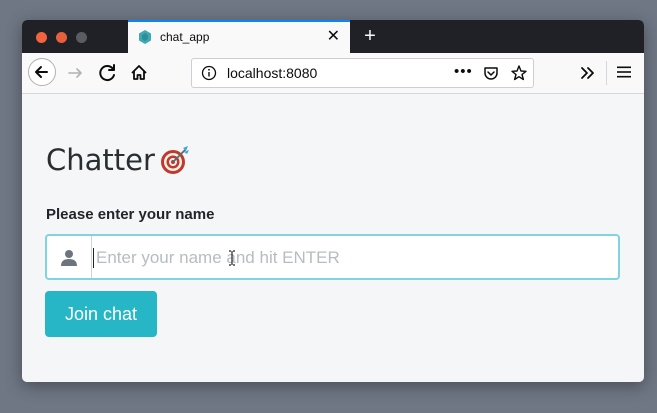  Describe the element at coordinates (463, 71) in the screenshot. I see `page-actions-icon: •••` at that location.